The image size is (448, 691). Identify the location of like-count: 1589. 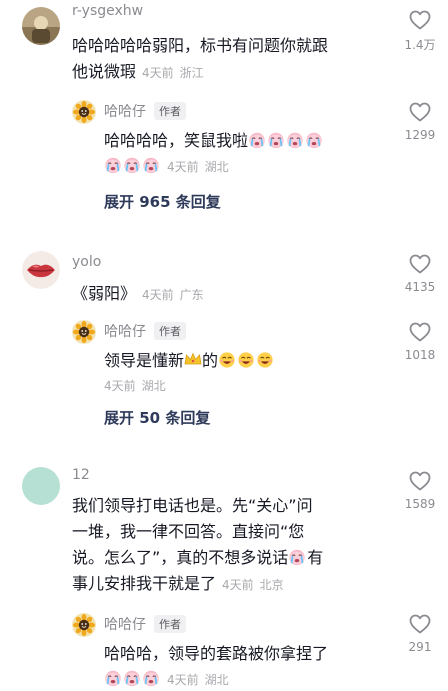
(420, 504).